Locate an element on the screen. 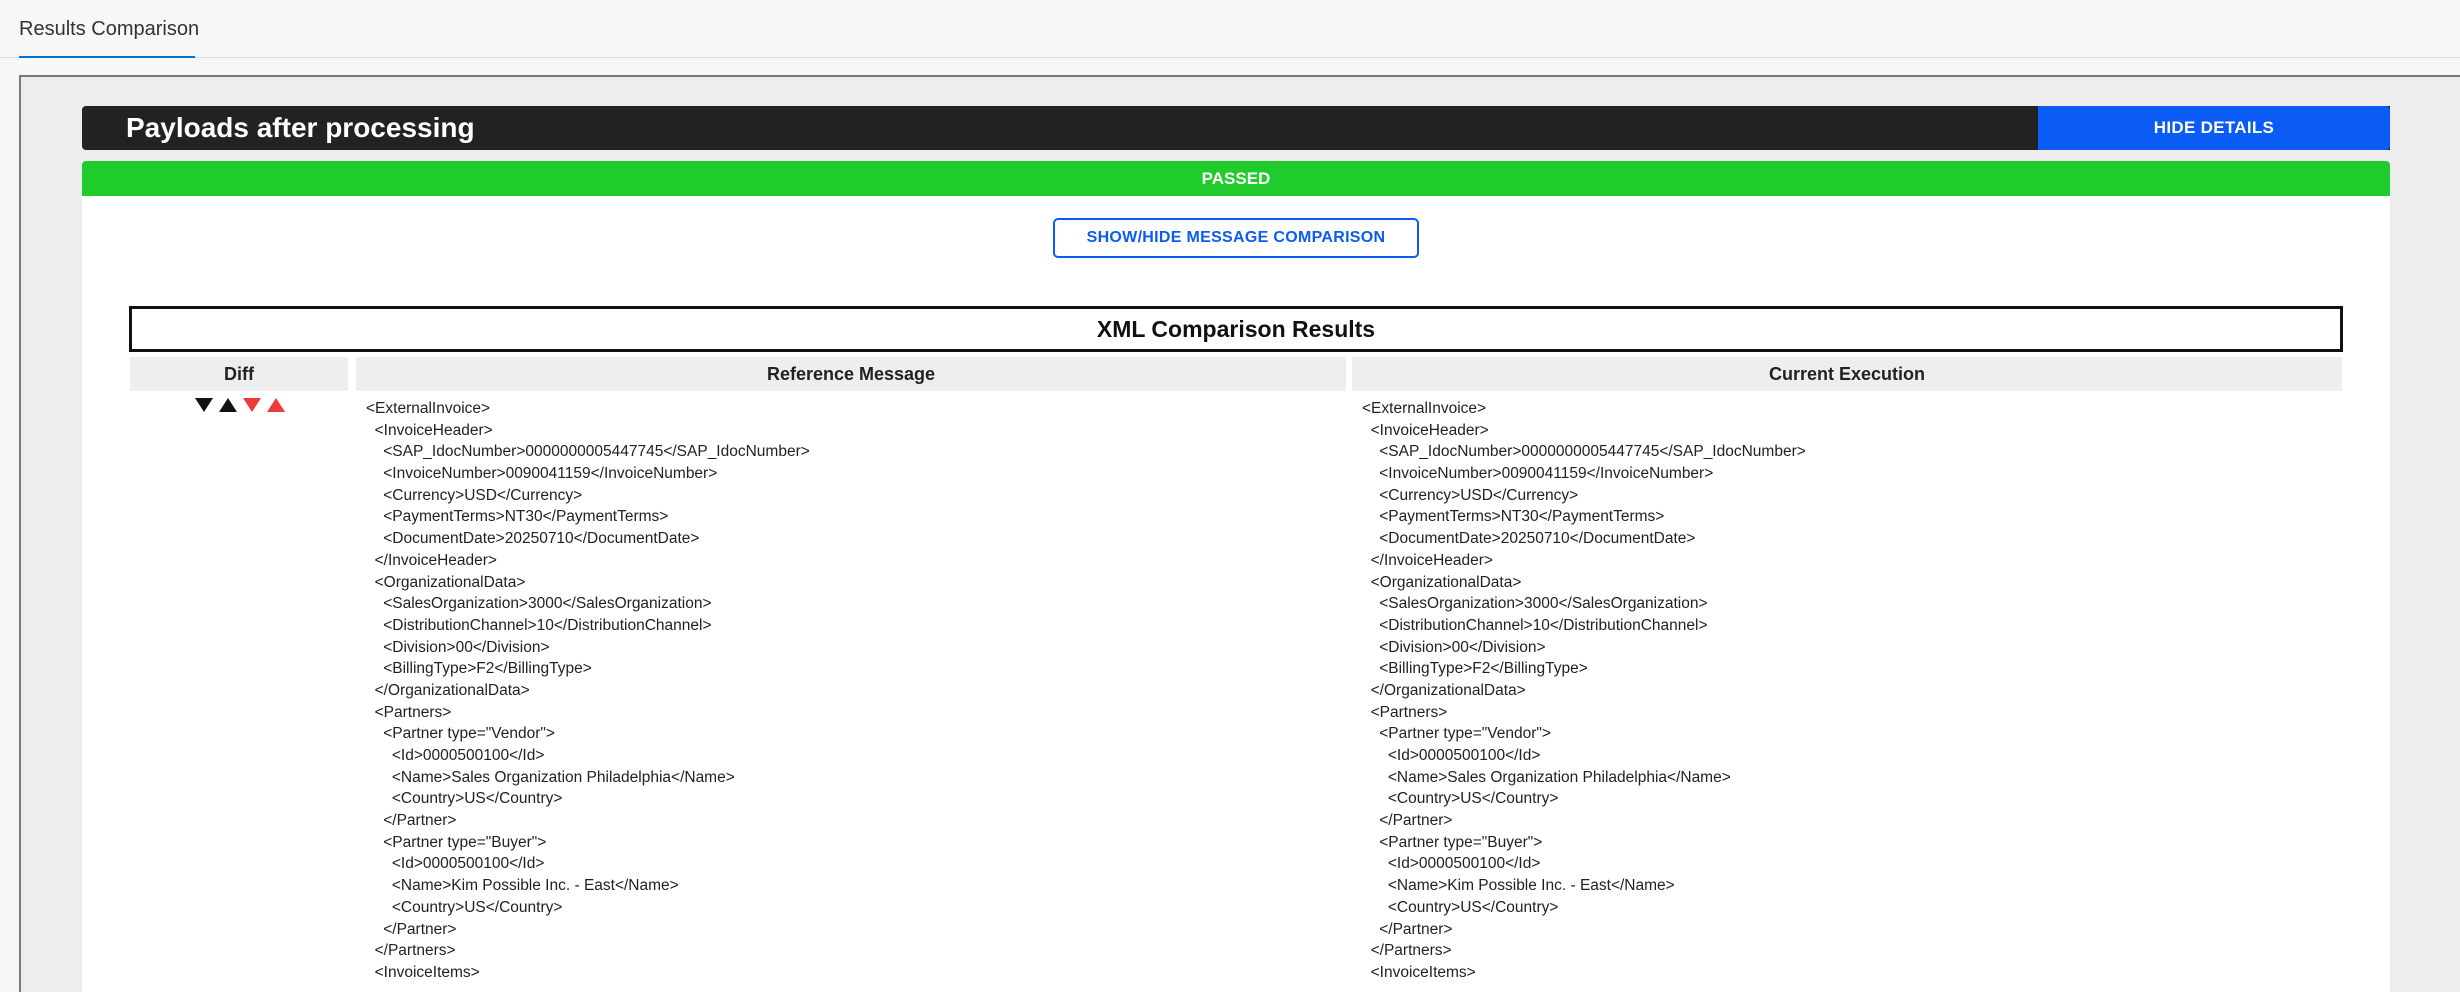 The width and height of the screenshot is (2460, 992). column-header-current: Current Execution is located at coordinates (1847, 374).